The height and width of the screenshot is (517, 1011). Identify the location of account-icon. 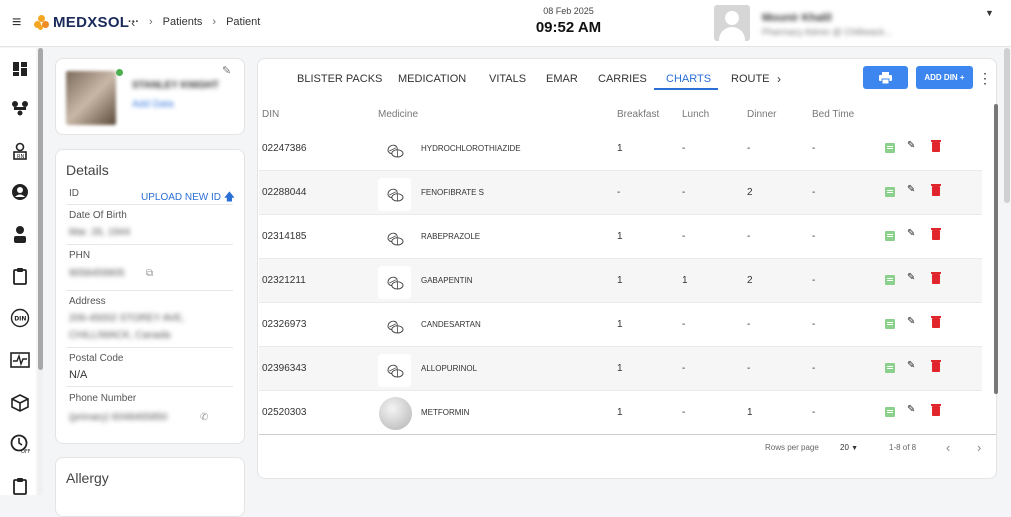
(20, 192).